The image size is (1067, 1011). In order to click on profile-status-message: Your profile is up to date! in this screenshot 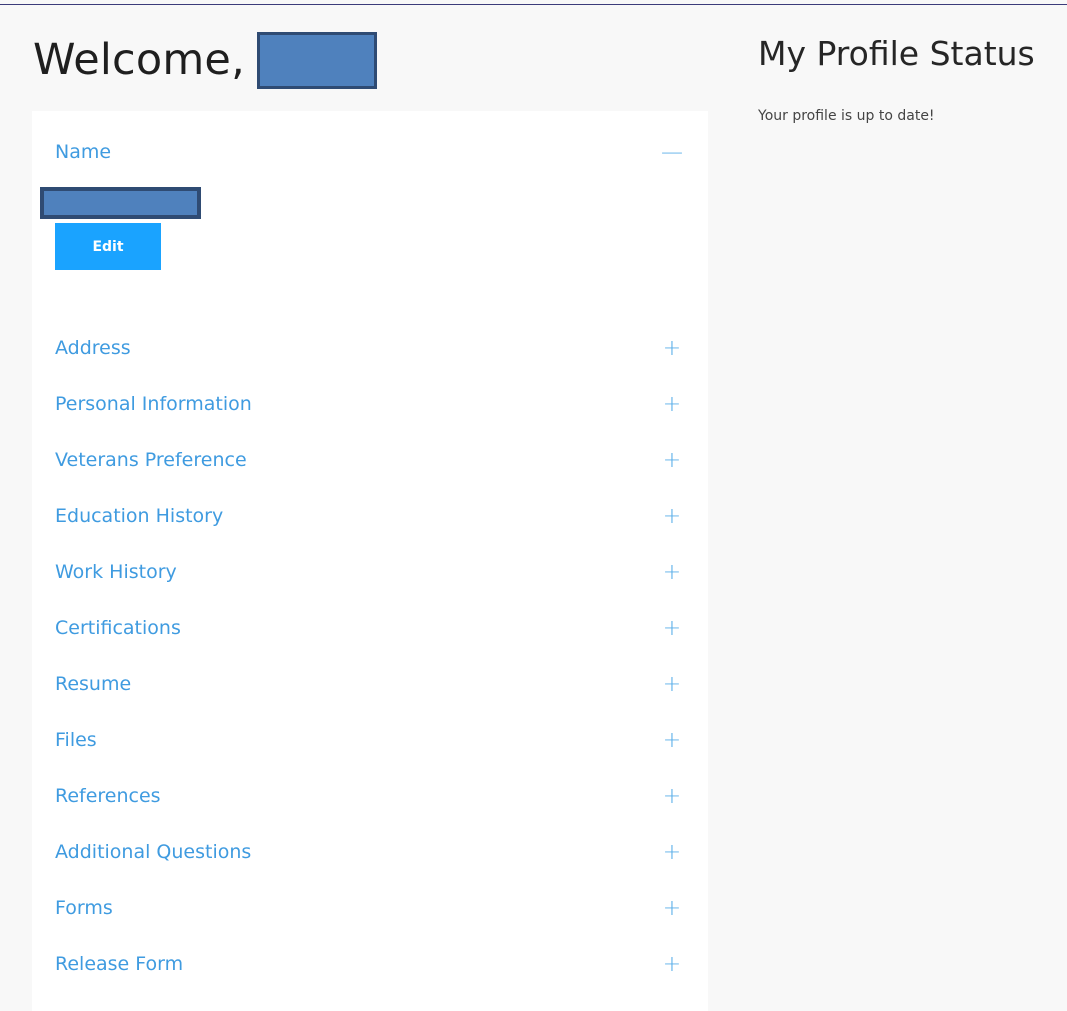, I will do `click(846, 116)`.